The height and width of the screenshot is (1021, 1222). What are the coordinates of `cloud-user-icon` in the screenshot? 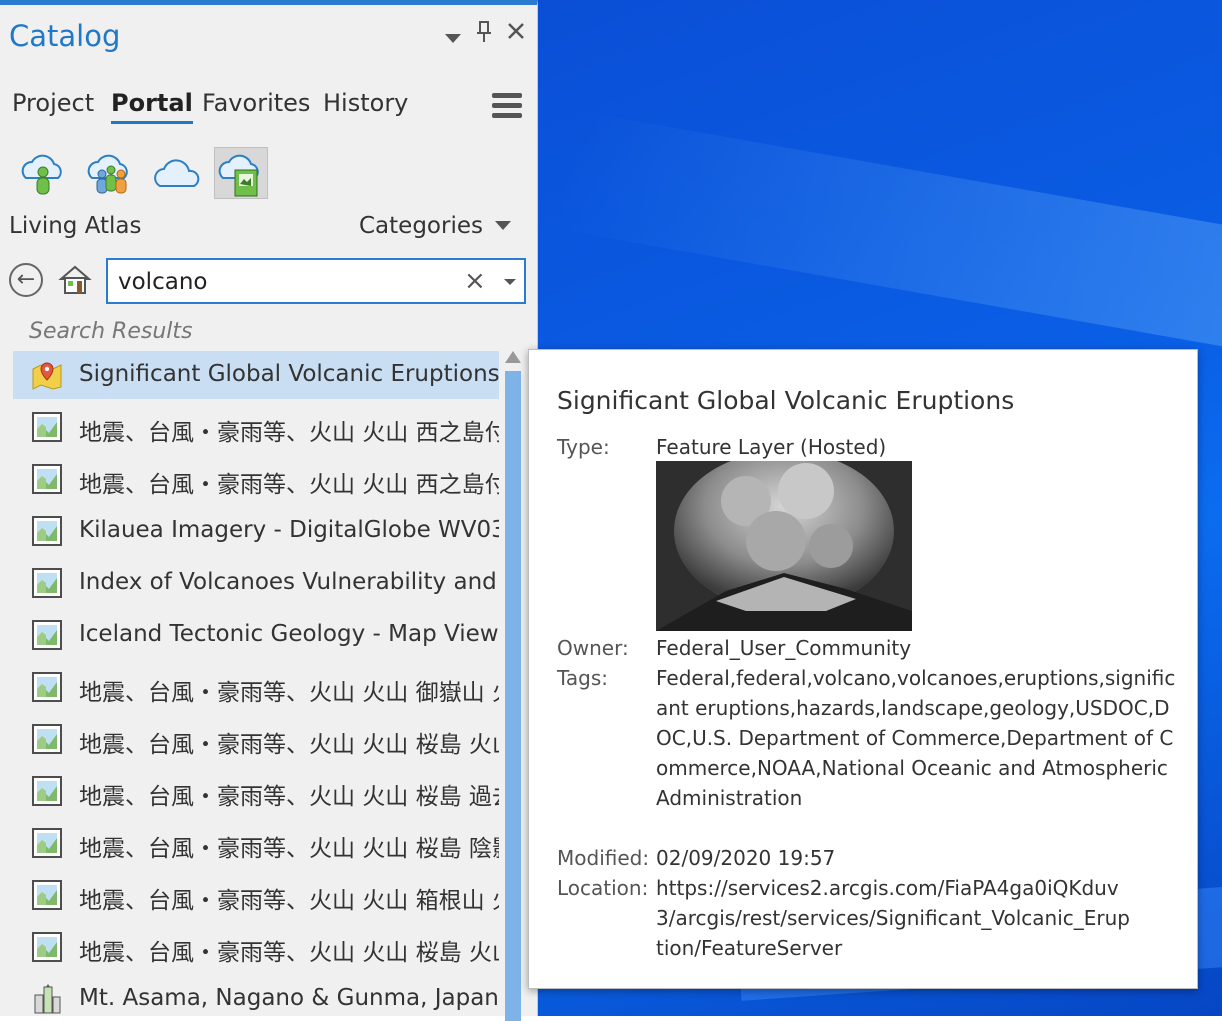 It's located at (41, 174).